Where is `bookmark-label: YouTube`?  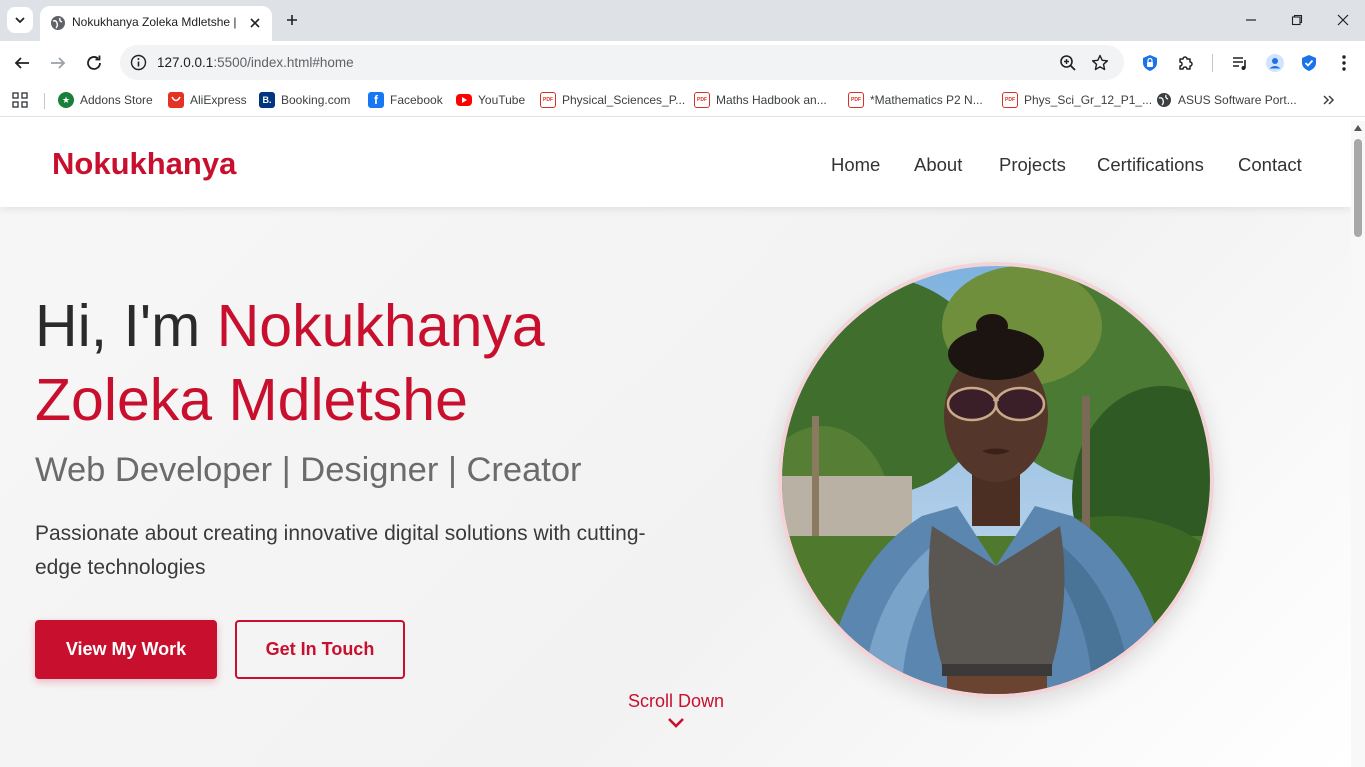 bookmark-label: YouTube is located at coordinates (502, 100).